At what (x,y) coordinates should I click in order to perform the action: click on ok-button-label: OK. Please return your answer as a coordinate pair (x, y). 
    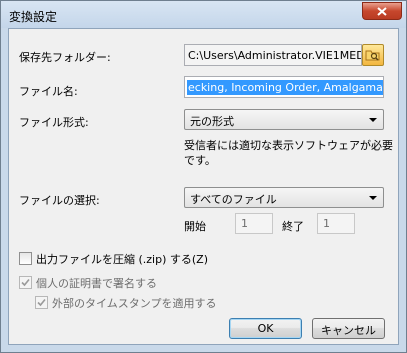
    Looking at the image, I should click on (265, 328).